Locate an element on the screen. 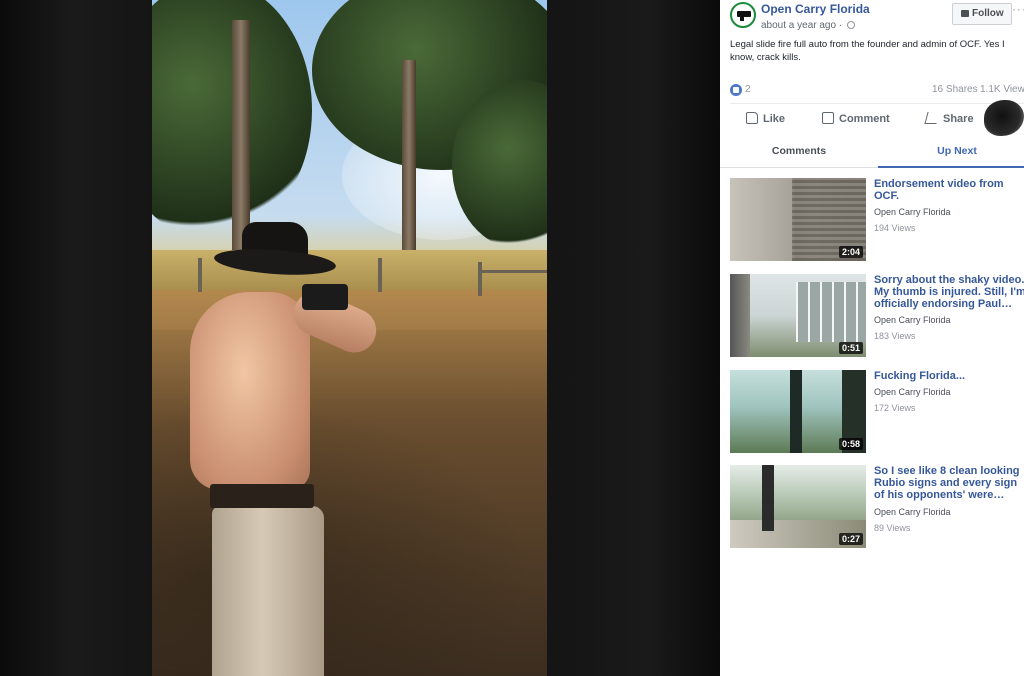 The width and height of the screenshot is (1024, 676). panel-tabs: Comments Up Next is located at coordinates (872, 154).